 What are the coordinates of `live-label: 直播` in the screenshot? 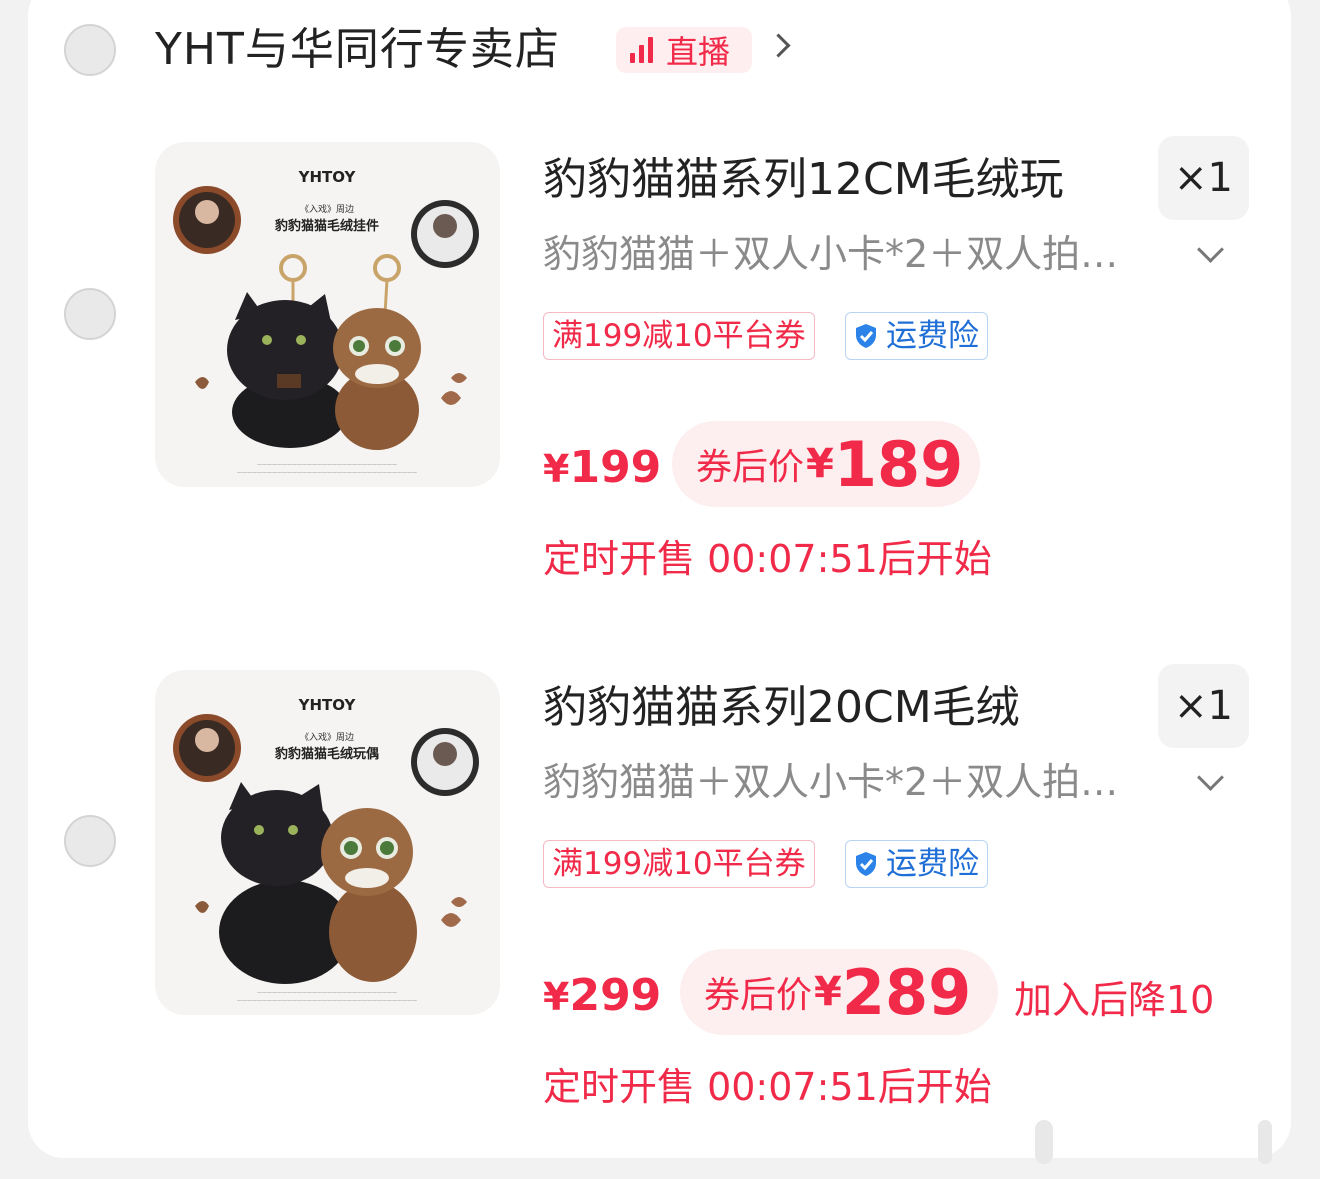 It's located at (698, 52).